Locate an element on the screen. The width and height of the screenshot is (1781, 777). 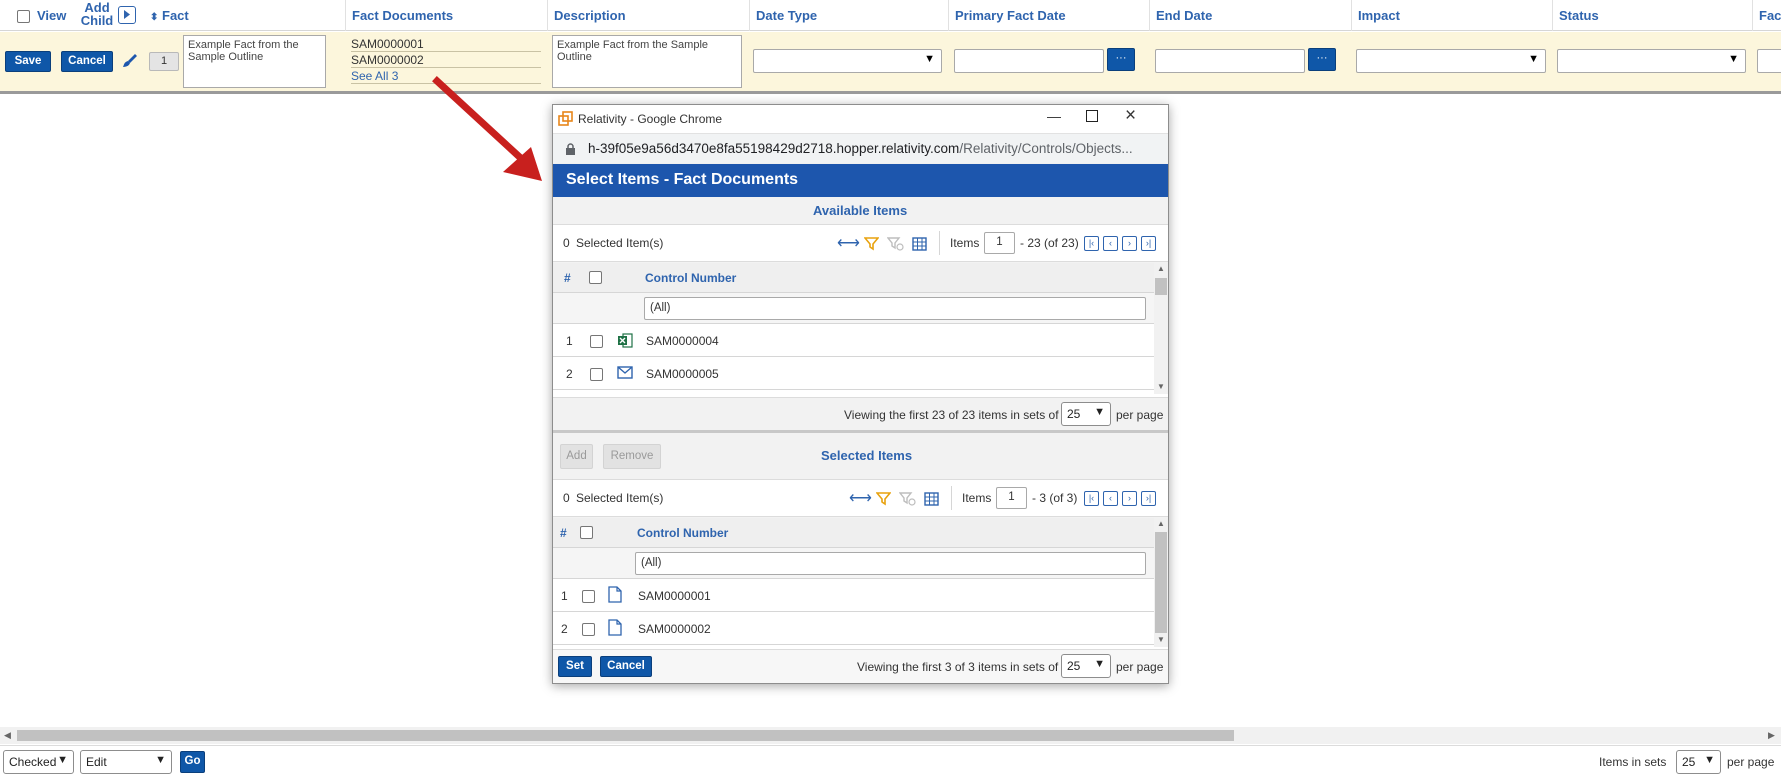
fact-document-link-2: SAM0000002 is located at coordinates (446, 60).